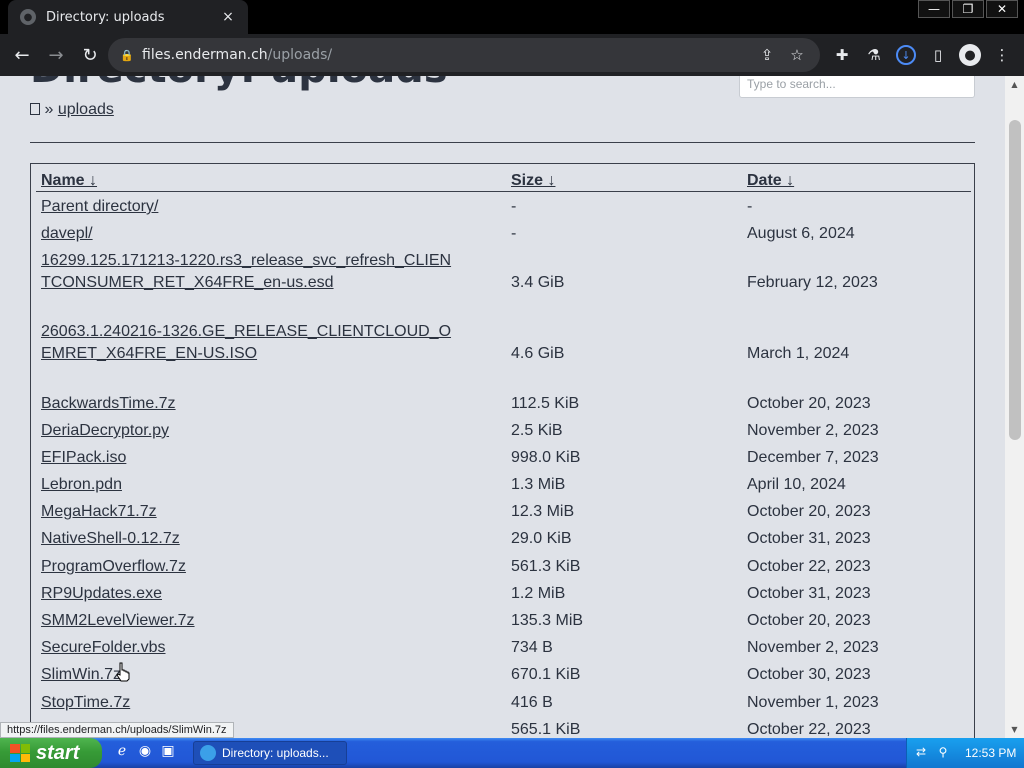 The height and width of the screenshot is (768, 1024). Describe the element at coordinates (538, 593) in the screenshot. I see `file-size: 1.2 MiB` at that location.